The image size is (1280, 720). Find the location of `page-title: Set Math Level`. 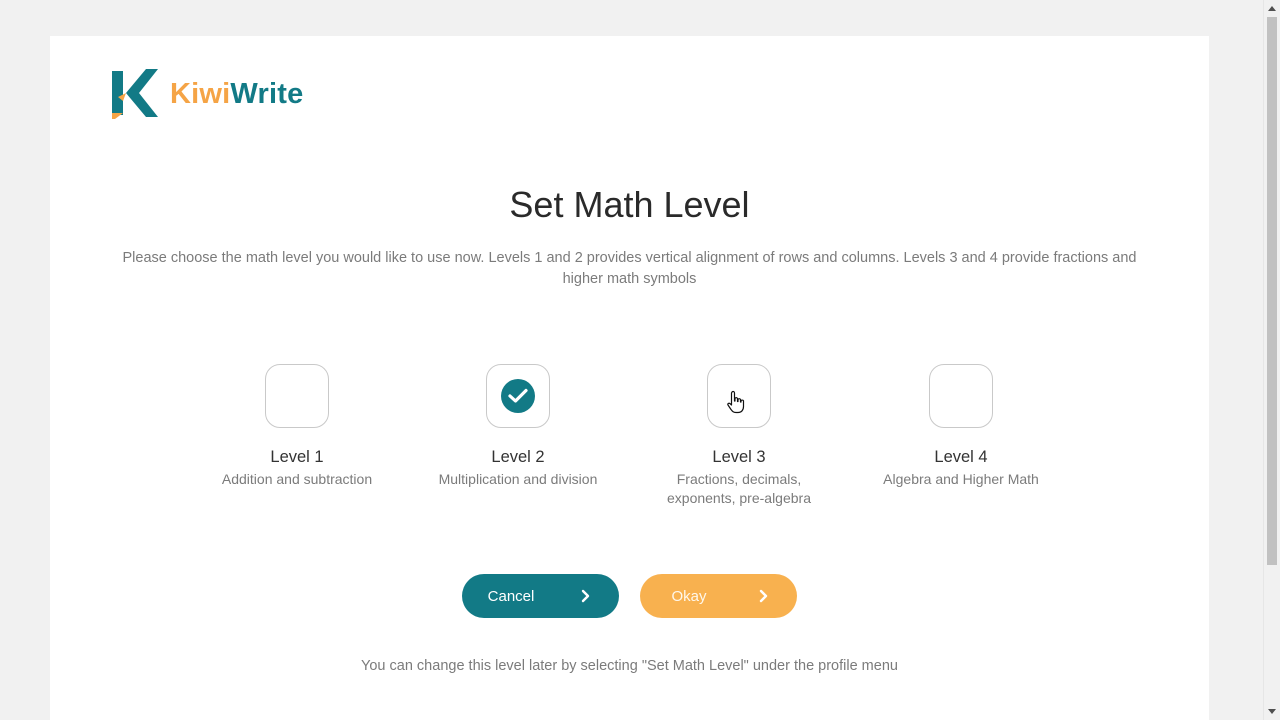

page-title: Set Math Level is located at coordinates (629, 204).